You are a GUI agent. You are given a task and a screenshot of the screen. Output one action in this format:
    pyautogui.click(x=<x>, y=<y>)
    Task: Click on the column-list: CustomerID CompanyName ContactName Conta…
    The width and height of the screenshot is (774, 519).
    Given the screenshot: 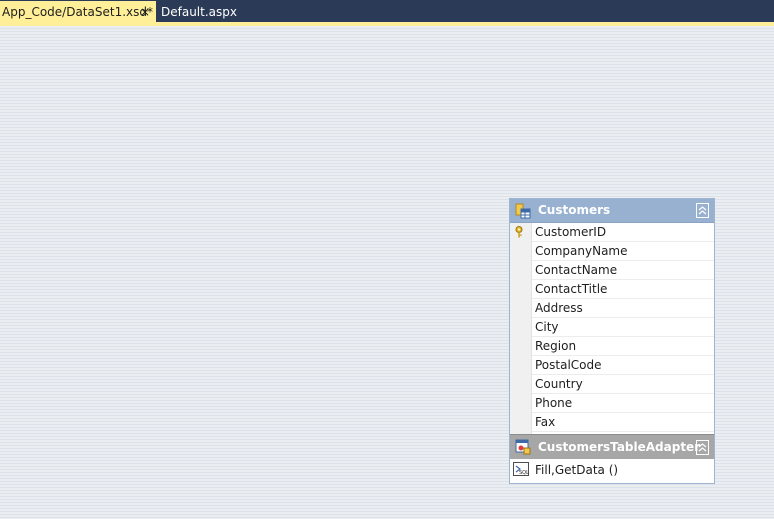 What is the action you would take?
    pyautogui.click(x=623, y=327)
    